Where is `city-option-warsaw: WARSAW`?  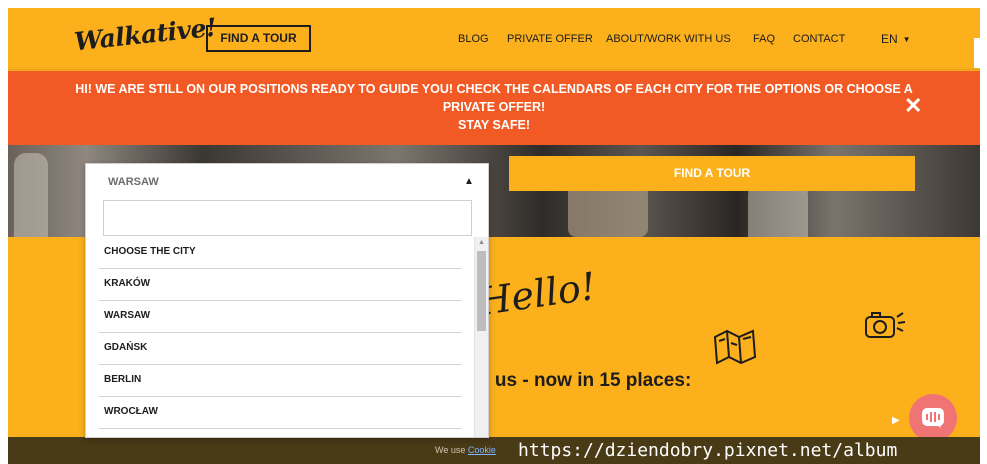
city-option-warsaw: WARSAW is located at coordinates (280, 317).